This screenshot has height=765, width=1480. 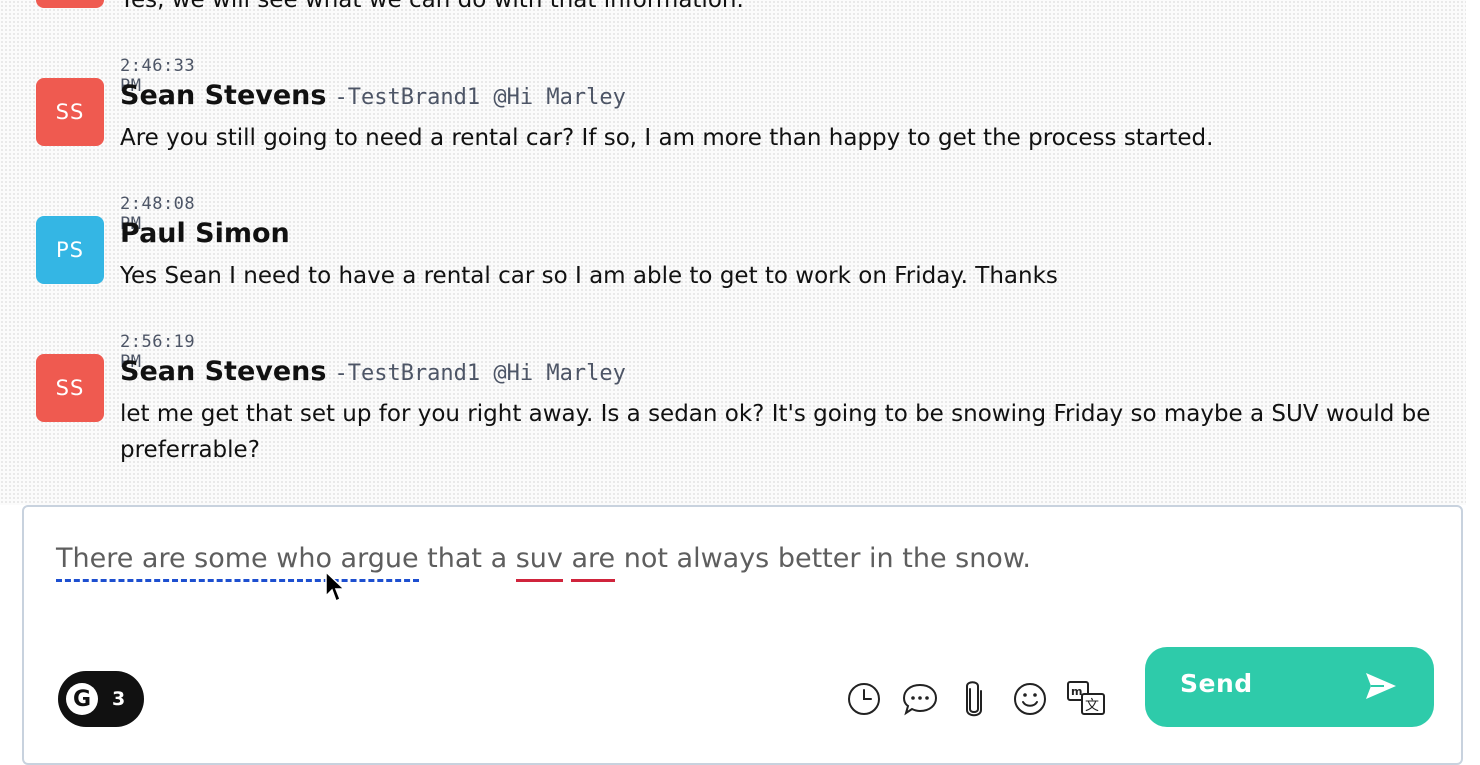 What do you see at coordinates (1092, 706) in the screenshot?
I see `svg-text: 文` at bounding box center [1092, 706].